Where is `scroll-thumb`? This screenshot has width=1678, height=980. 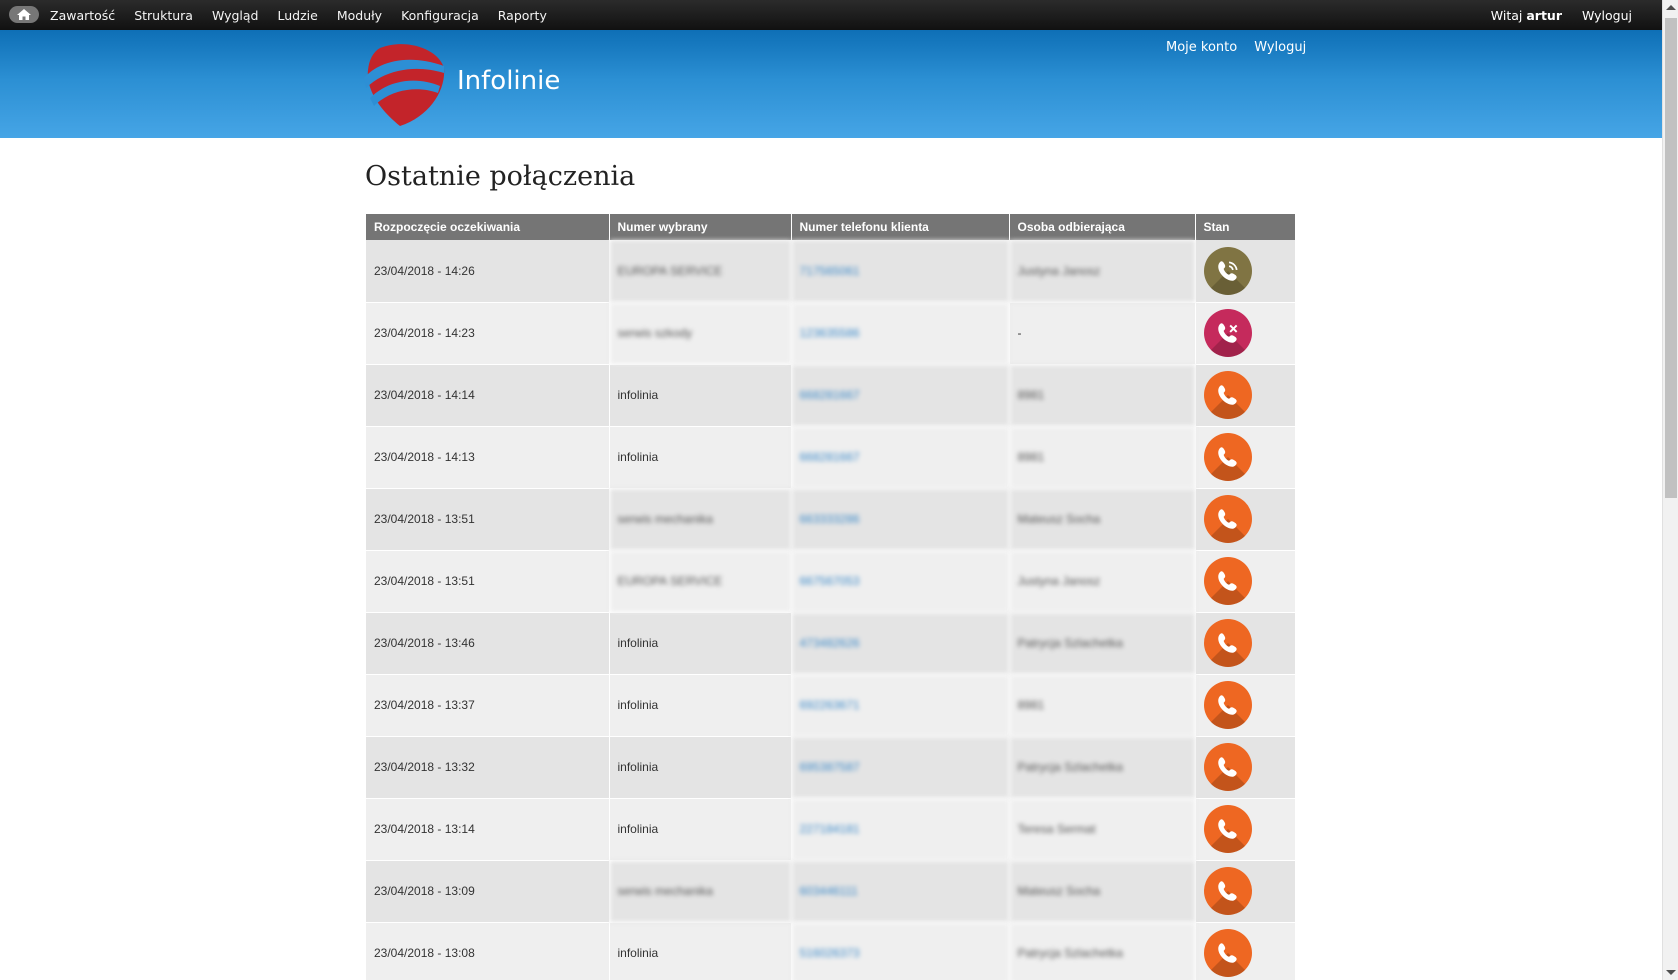
scroll-thumb is located at coordinates (1671, 258).